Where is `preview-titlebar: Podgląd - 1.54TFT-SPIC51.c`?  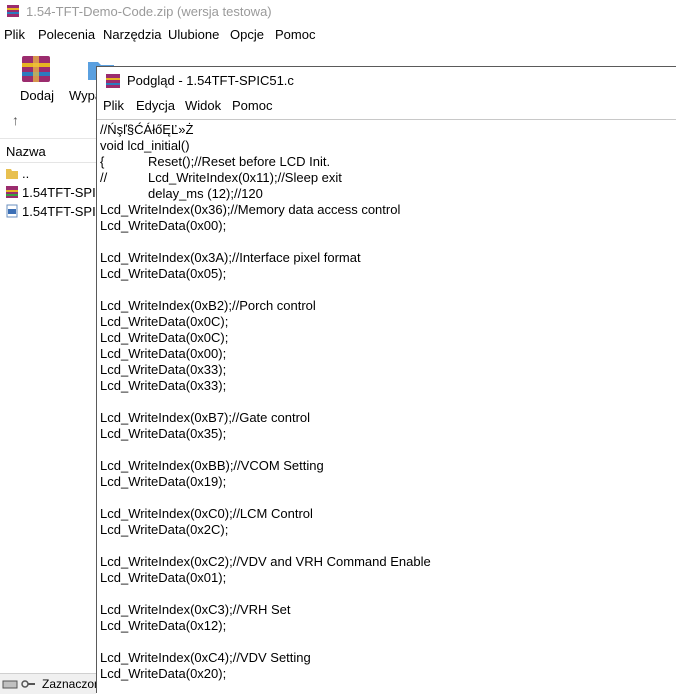
preview-titlebar: Podgląd - 1.54TFT-SPIC51.c is located at coordinates (386, 80).